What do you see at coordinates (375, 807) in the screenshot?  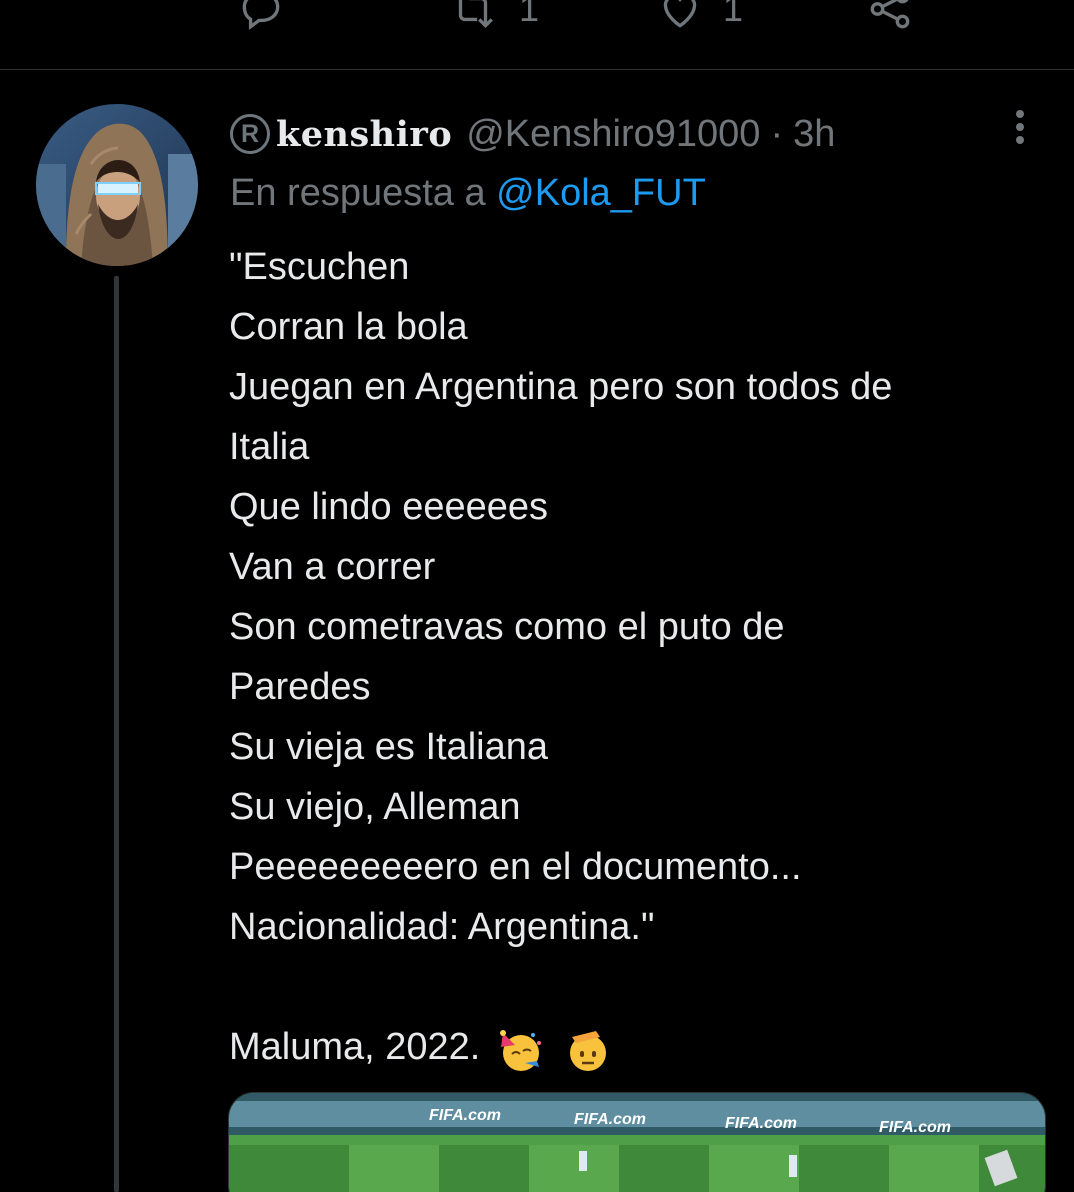 I see `tweet-line: Su viejo, Alleman` at bounding box center [375, 807].